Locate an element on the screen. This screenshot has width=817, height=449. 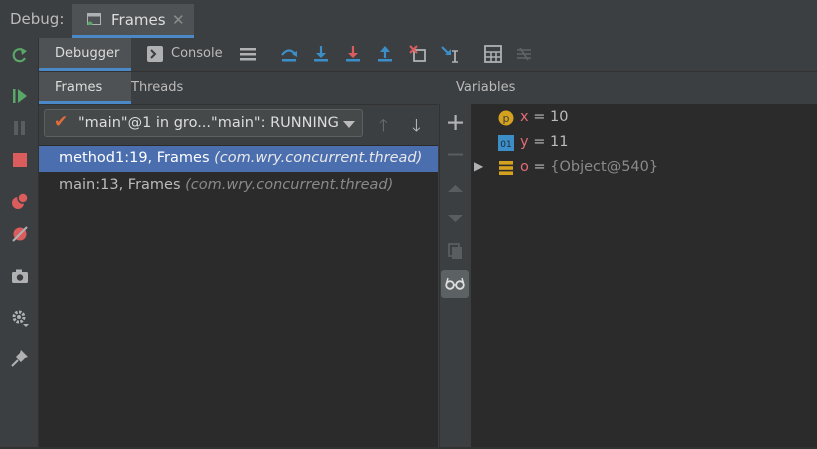
parameter-icon: p is located at coordinates (506, 118).